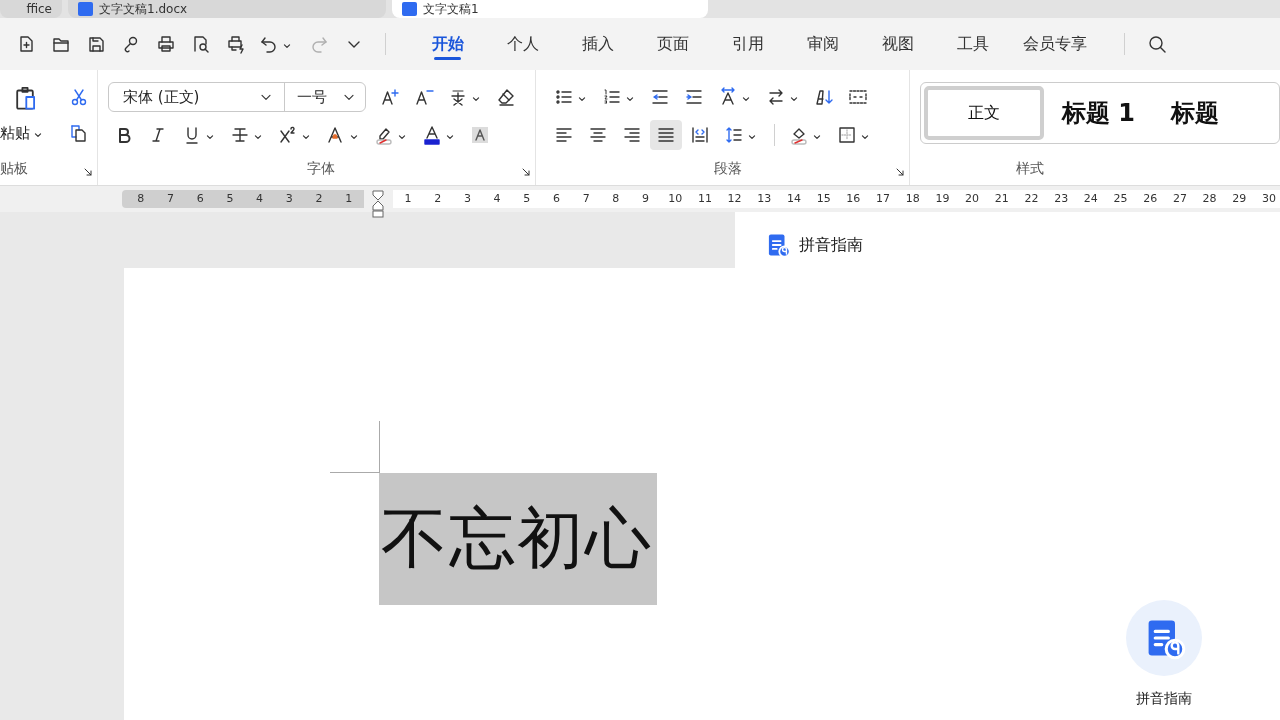  I want to click on ruler-number: 28, so click(1209, 199).